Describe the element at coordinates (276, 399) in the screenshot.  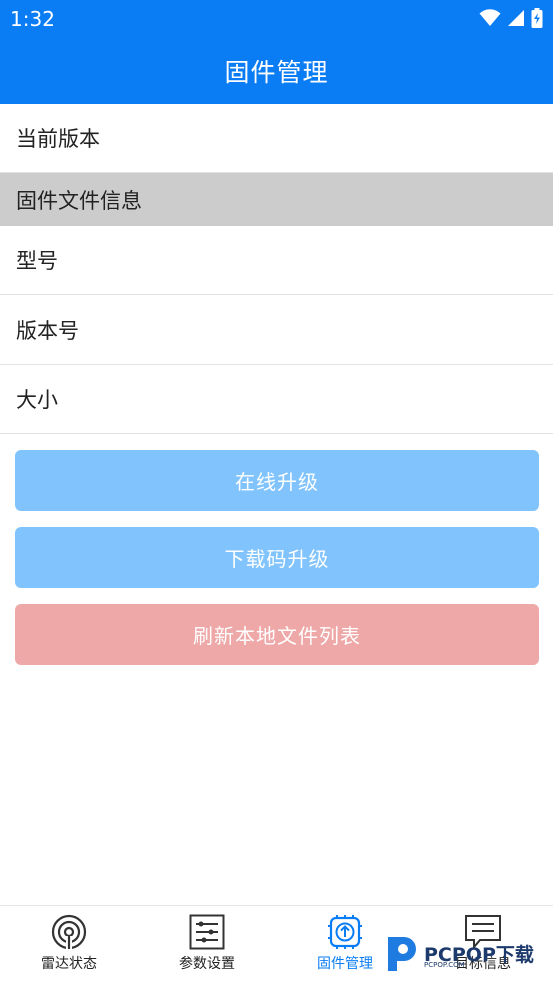
I see `row-size: 大小` at that location.